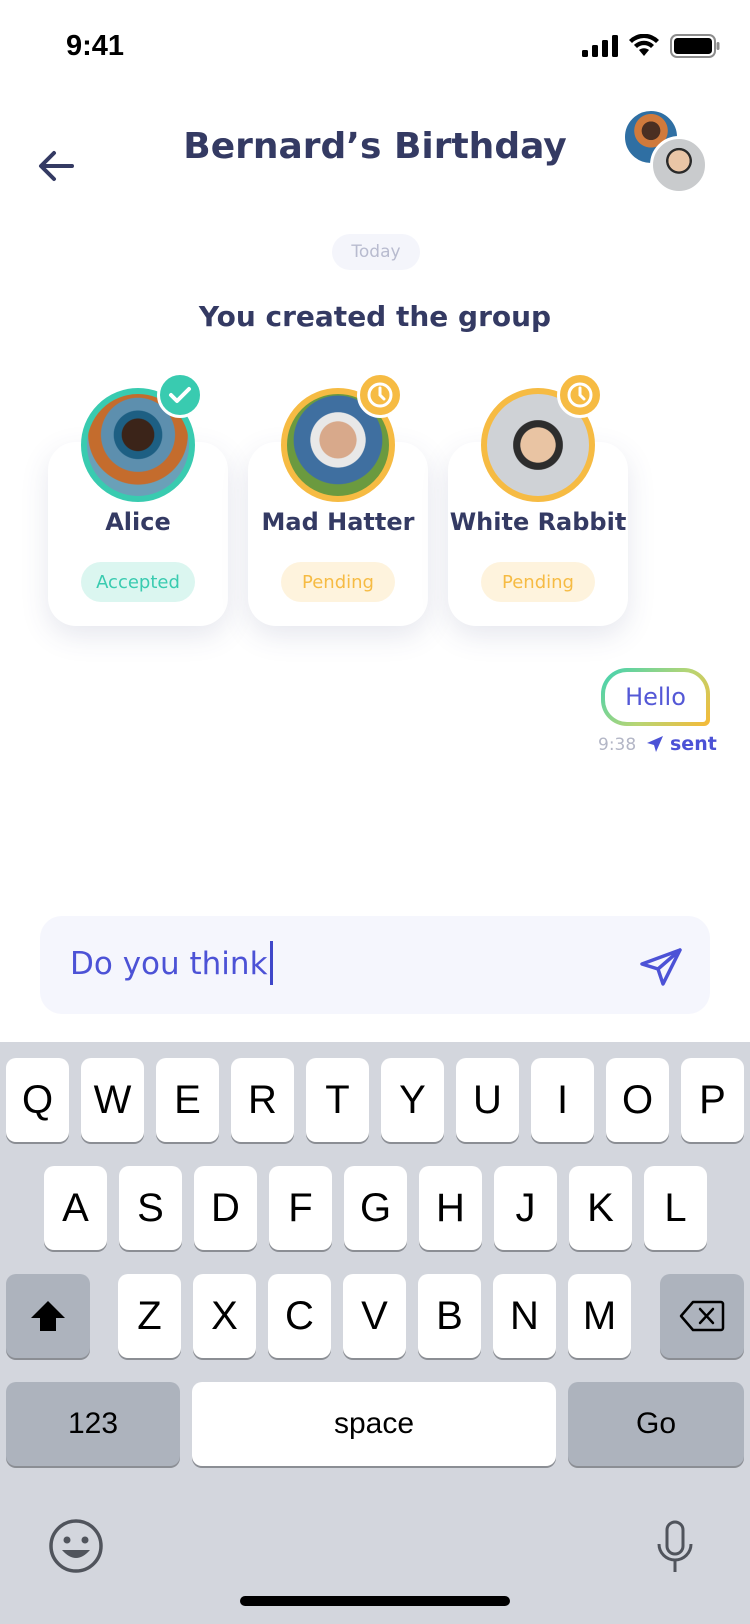 This screenshot has height=1624, width=750. I want to click on delete-key, so click(702, 1316).